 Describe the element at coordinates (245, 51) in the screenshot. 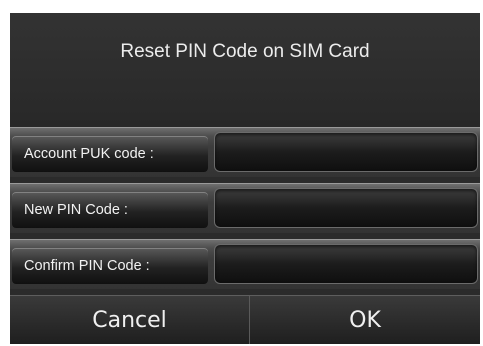

I see `dialog-title: Reset PIN Code on SIM Card` at that location.